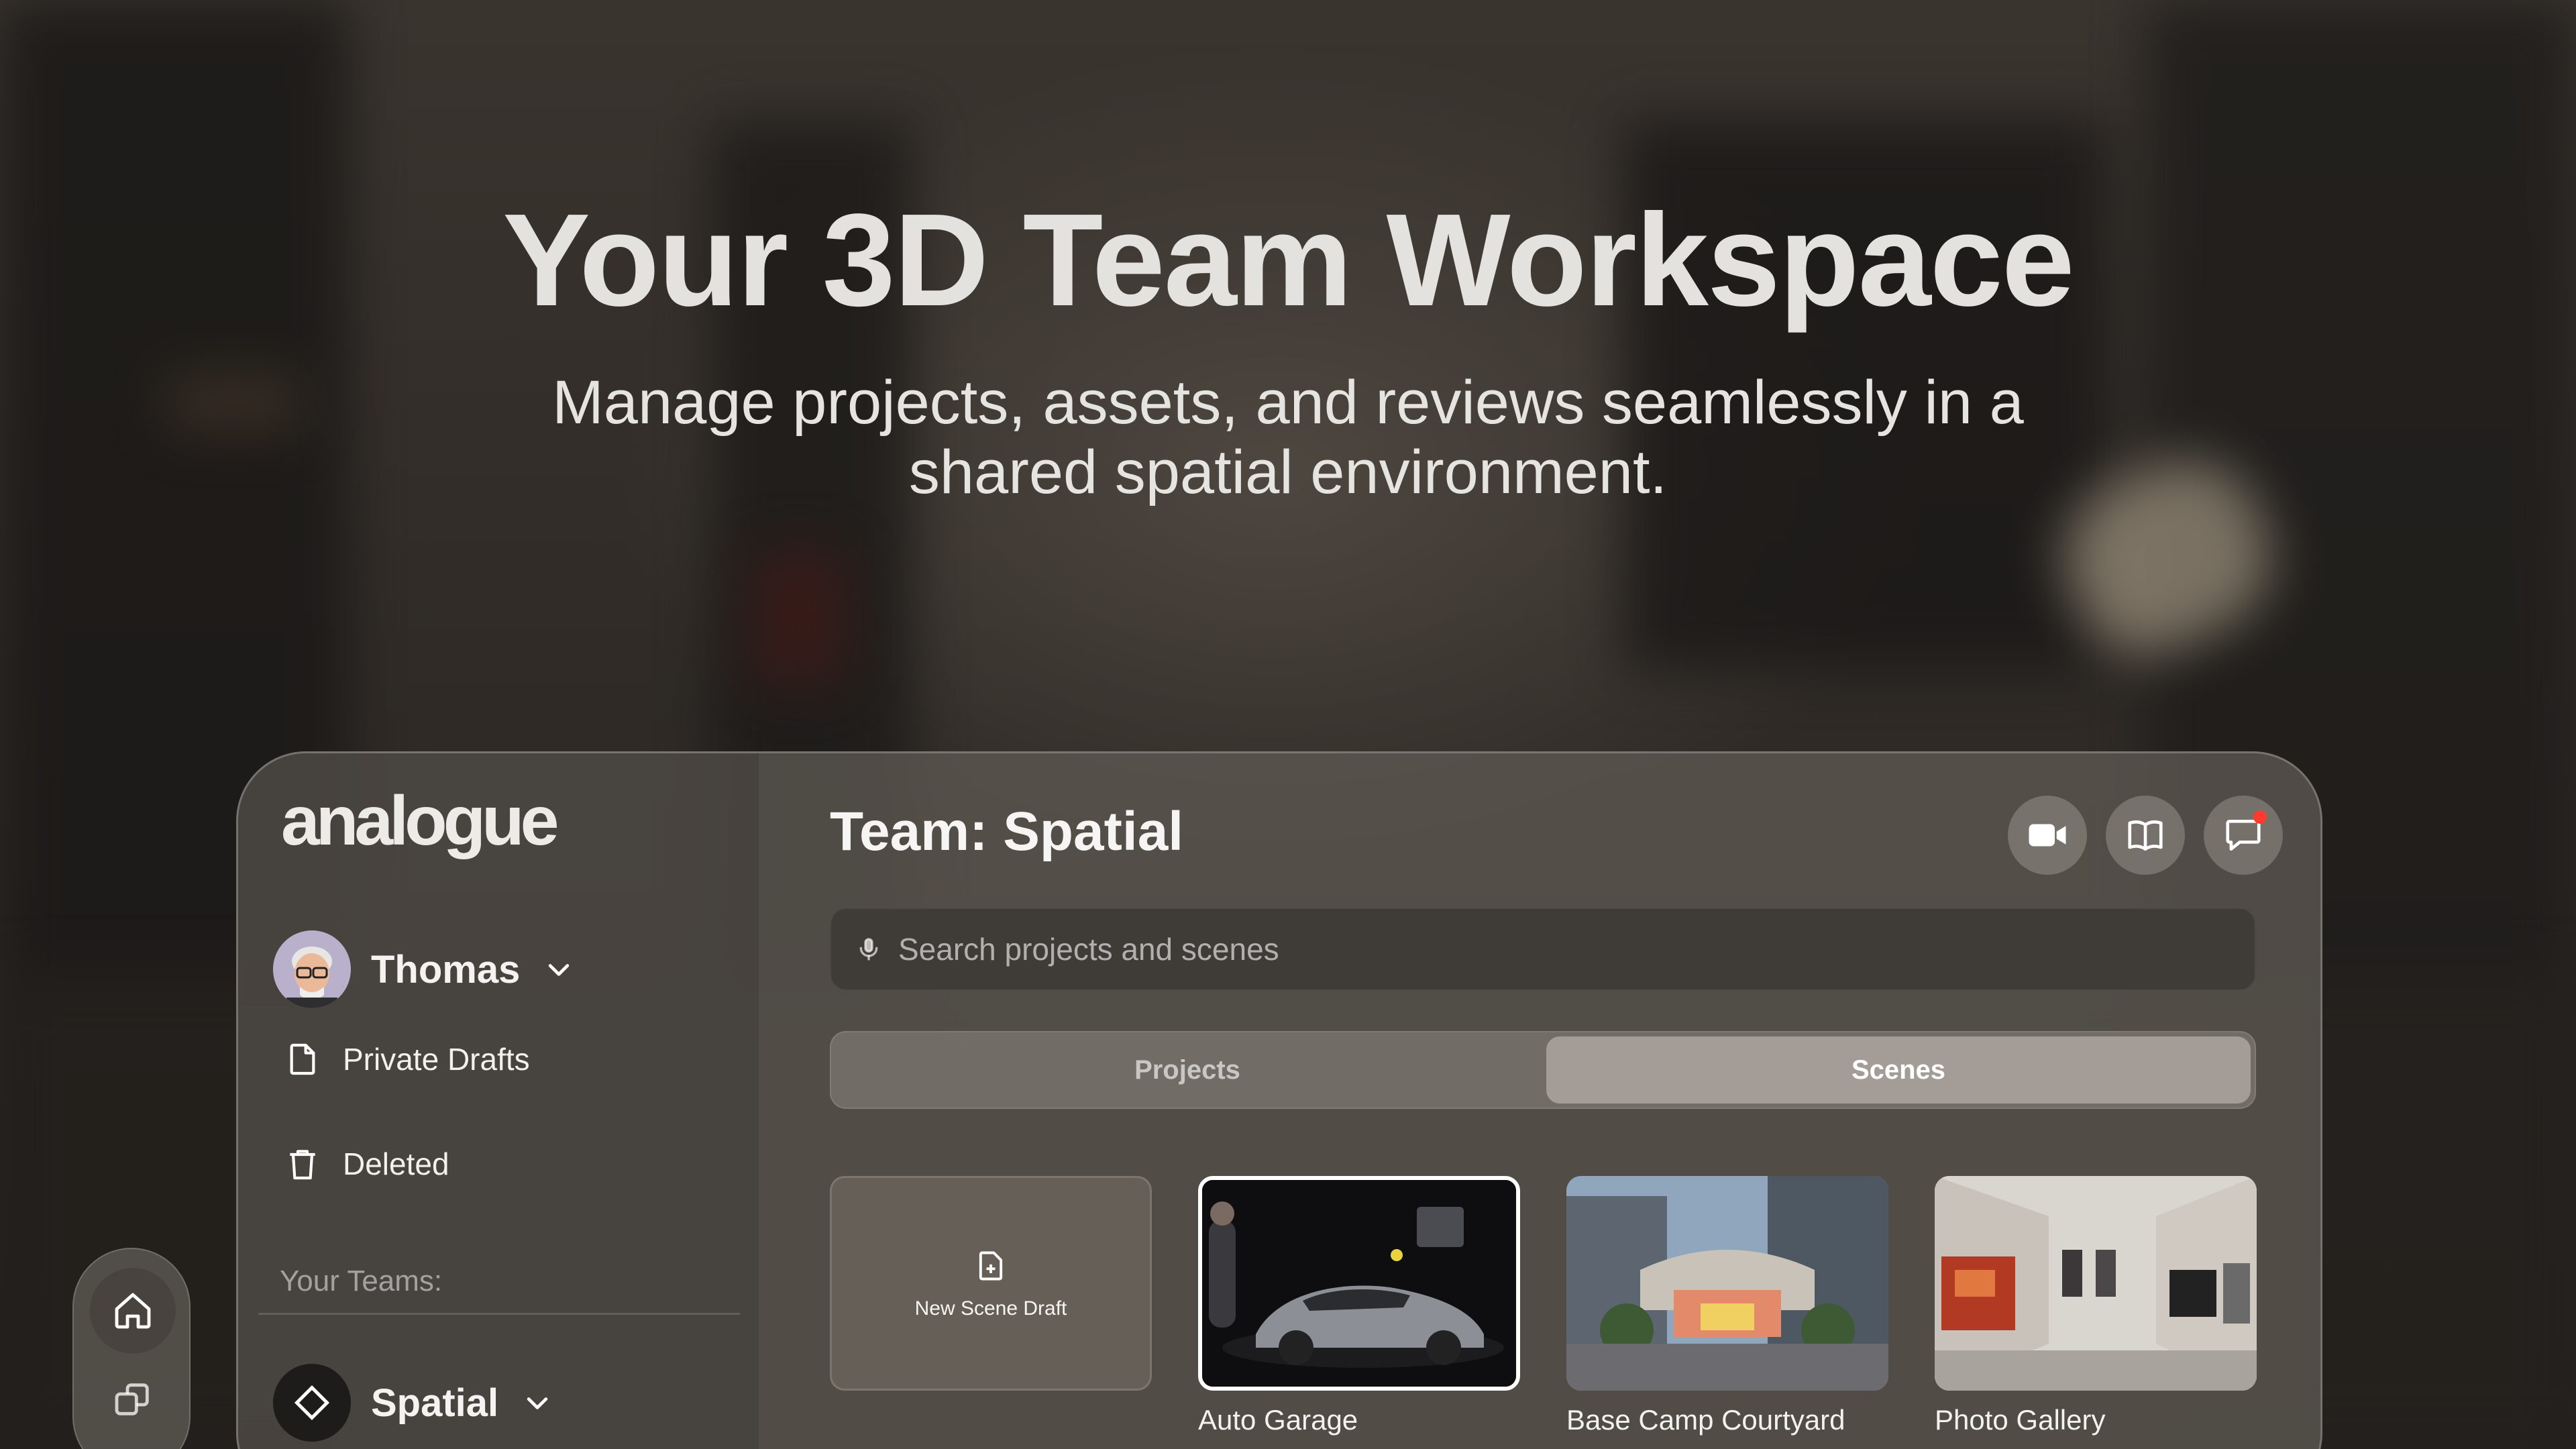 The image size is (2576, 1449). Describe the element at coordinates (1187, 1070) in the screenshot. I see `tab-projects: Projects` at that location.